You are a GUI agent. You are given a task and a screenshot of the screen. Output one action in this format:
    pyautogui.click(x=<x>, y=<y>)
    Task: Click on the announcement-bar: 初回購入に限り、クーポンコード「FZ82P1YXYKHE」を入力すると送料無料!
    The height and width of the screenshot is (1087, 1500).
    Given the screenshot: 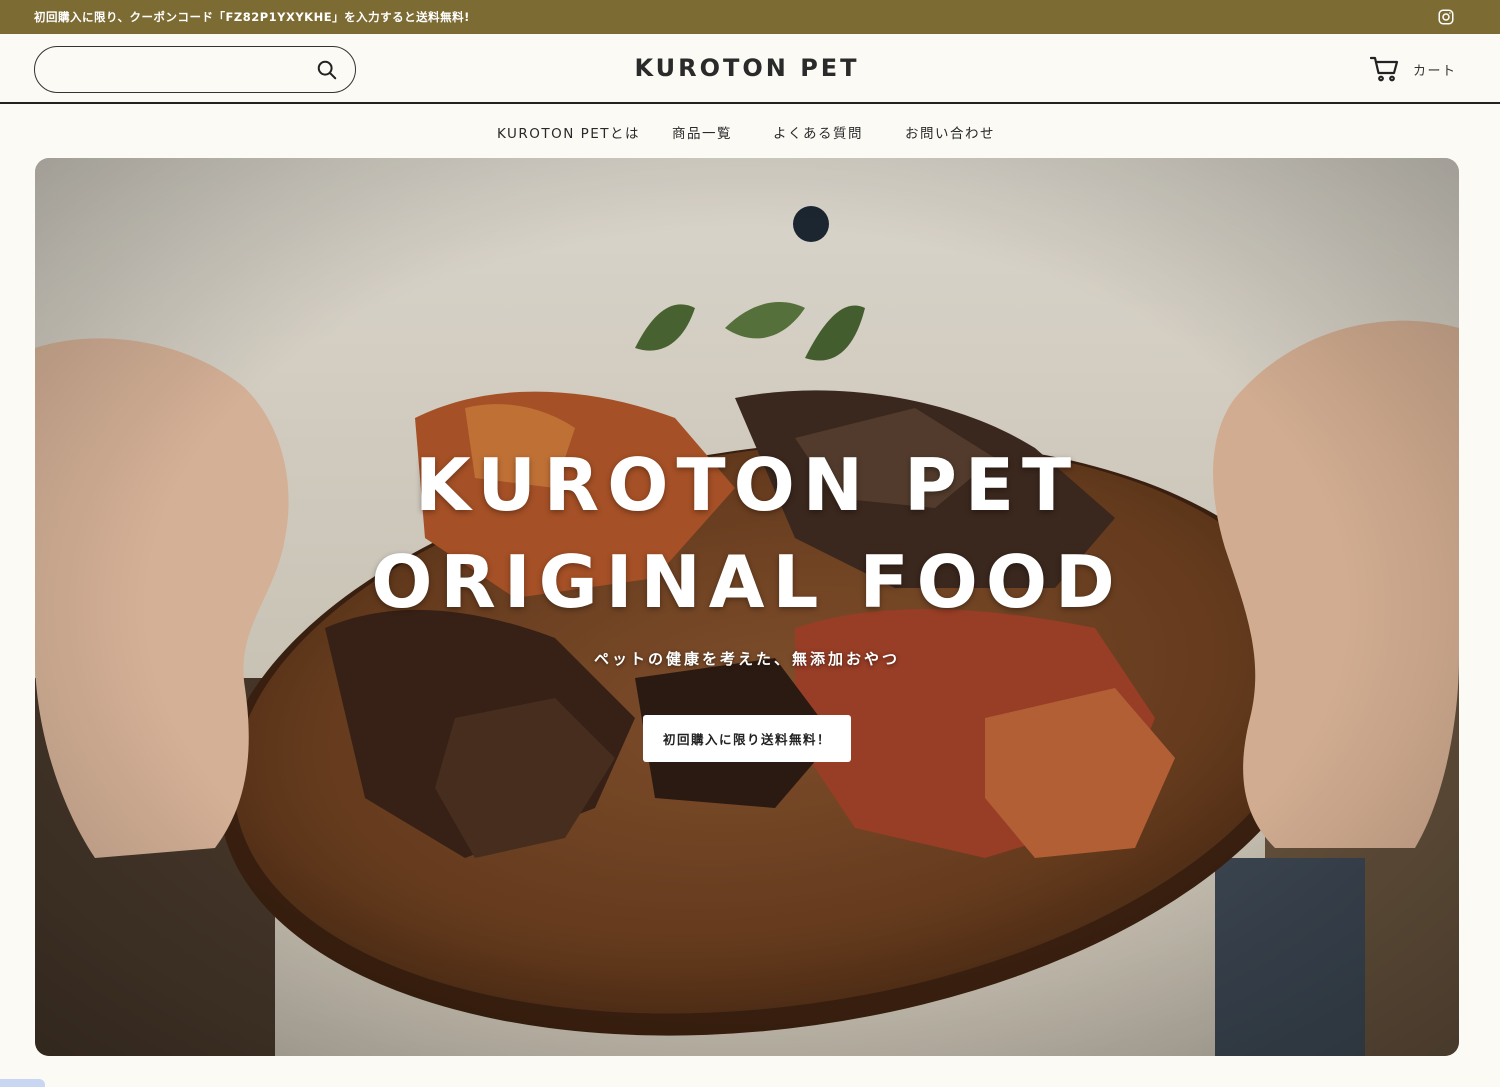 What is the action you would take?
    pyautogui.click(x=750, y=17)
    